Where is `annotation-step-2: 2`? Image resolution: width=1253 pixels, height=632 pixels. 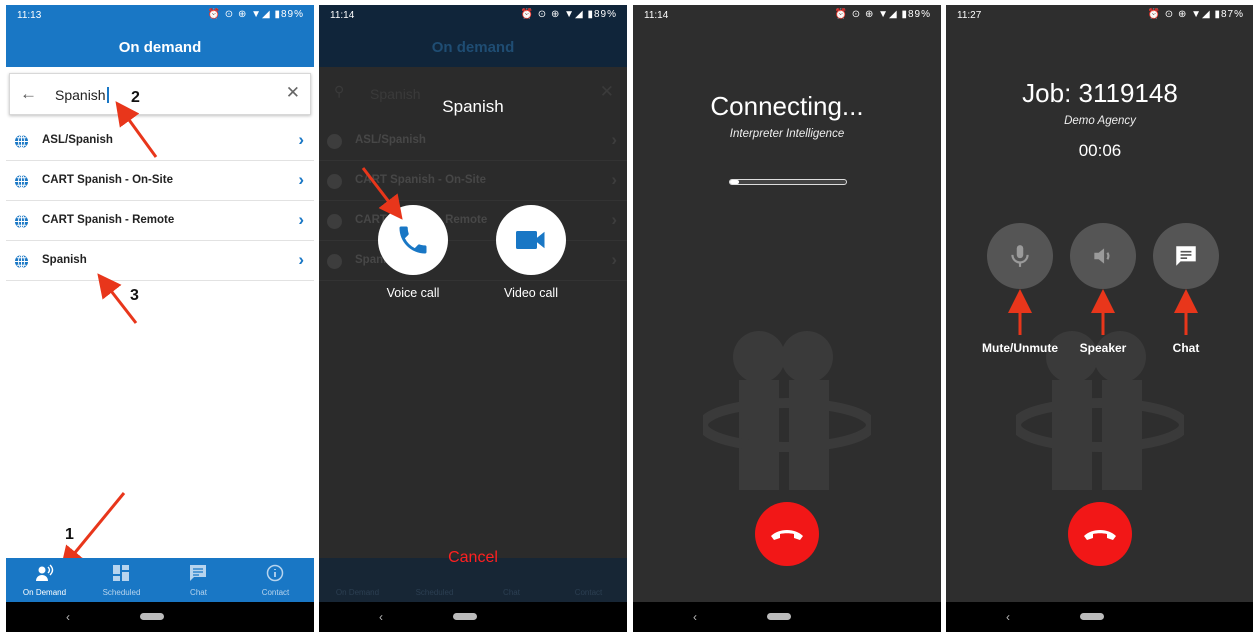
annotation-step-2: 2 is located at coordinates (135, 97).